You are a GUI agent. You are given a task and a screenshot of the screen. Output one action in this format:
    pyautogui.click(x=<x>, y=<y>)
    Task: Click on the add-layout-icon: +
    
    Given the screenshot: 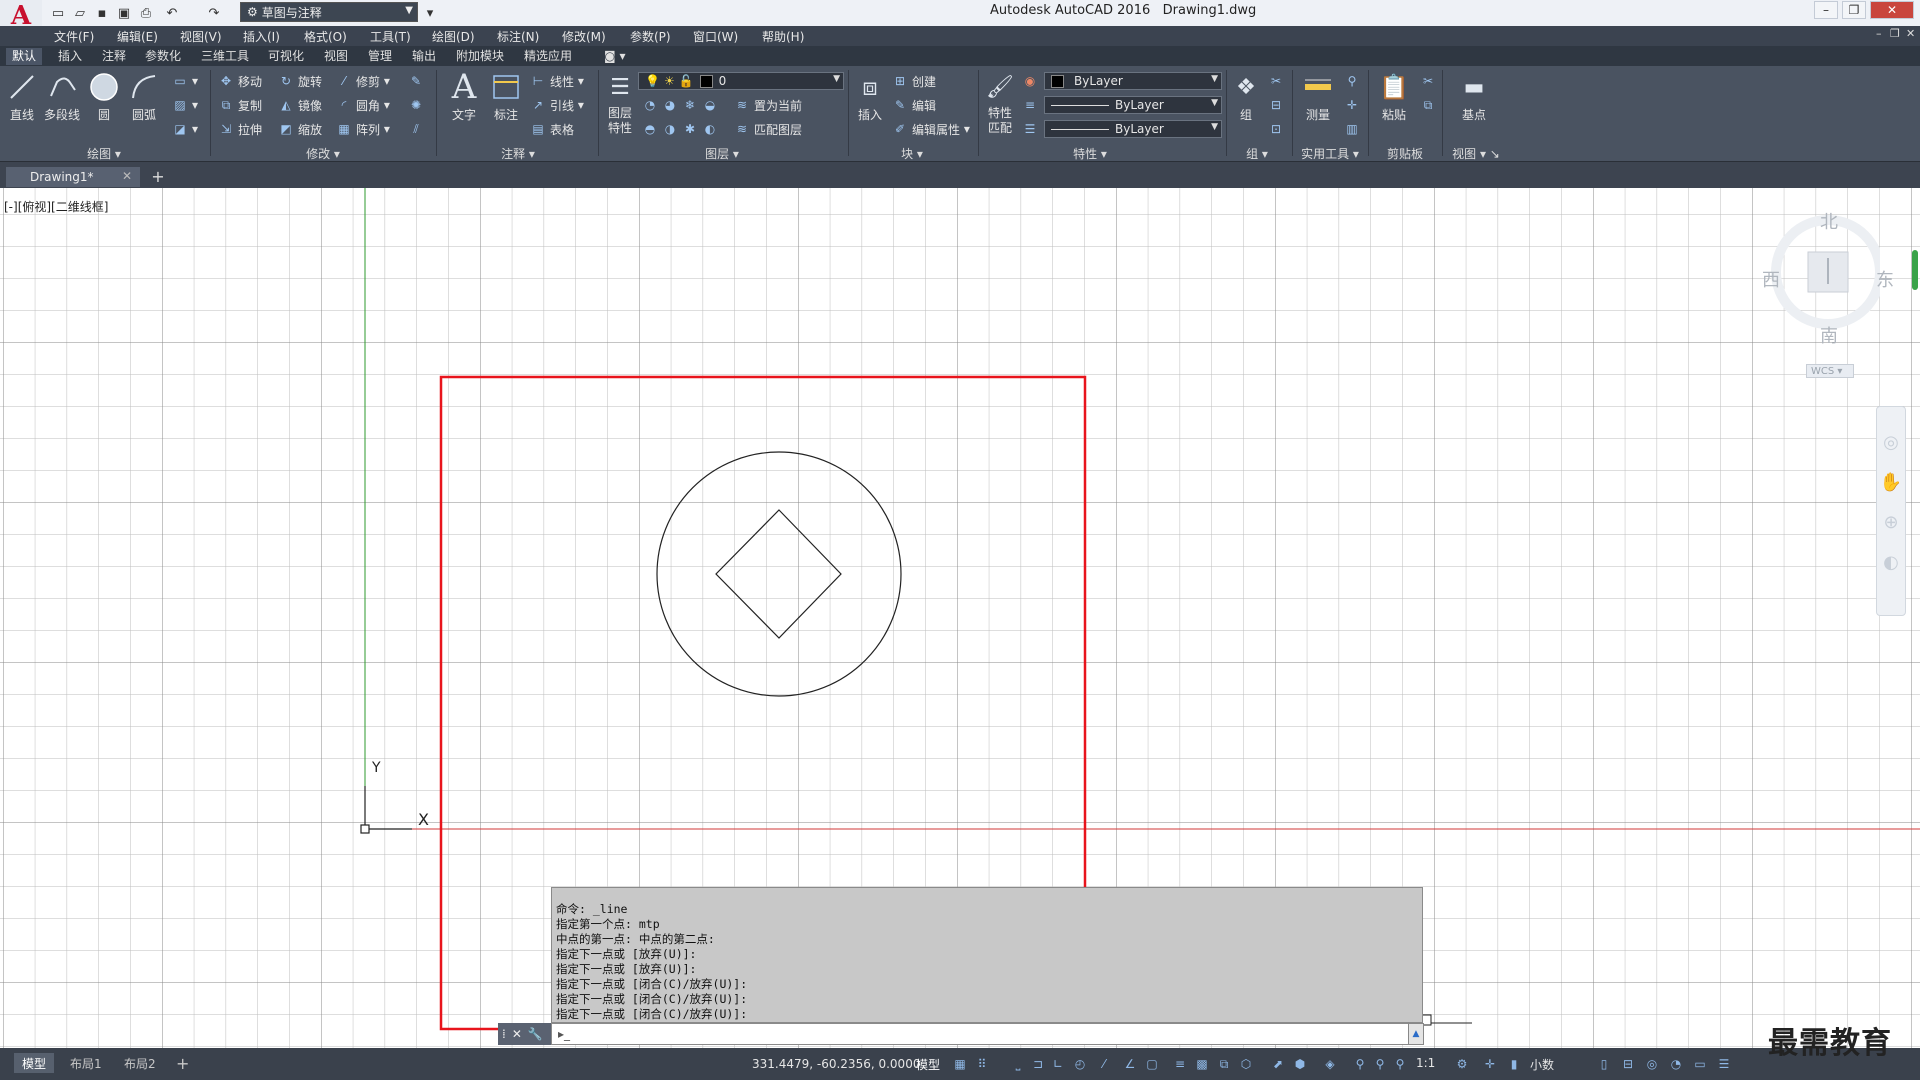 What is the action you would take?
    pyautogui.click(x=182, y=1063)
    